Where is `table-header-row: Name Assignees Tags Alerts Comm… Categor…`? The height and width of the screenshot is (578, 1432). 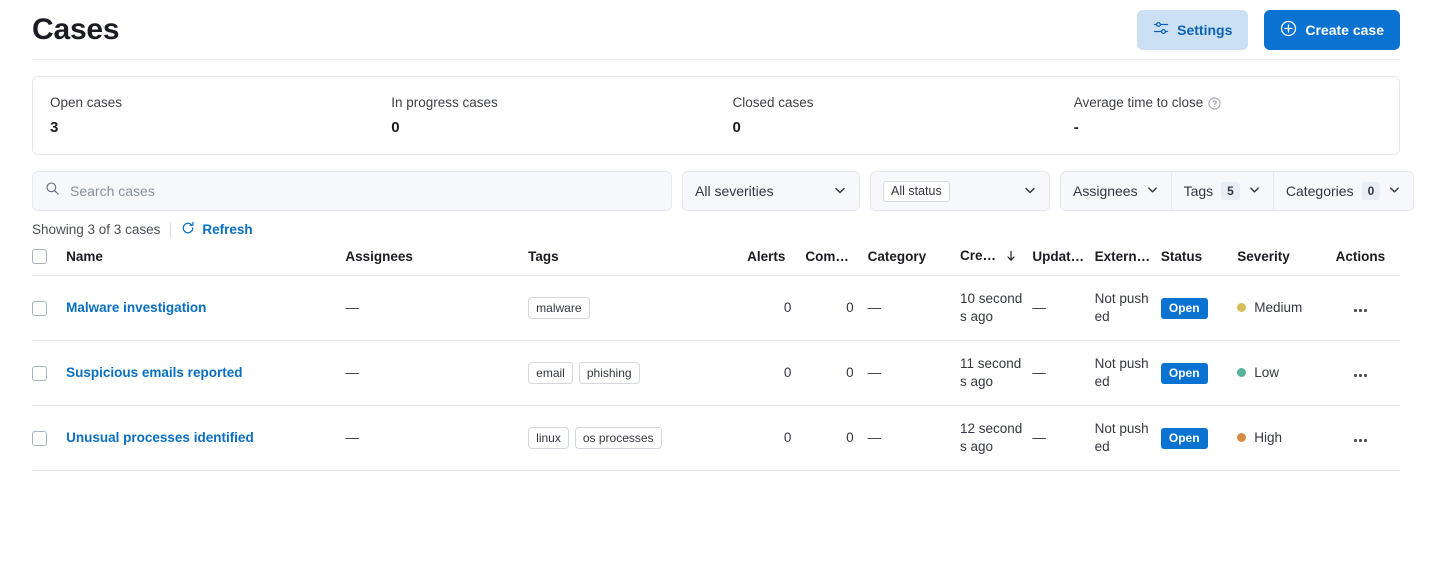
table-header-row: Name Assignees Tags Alerts Comm… Categor… is located at coordinates (716, 257).